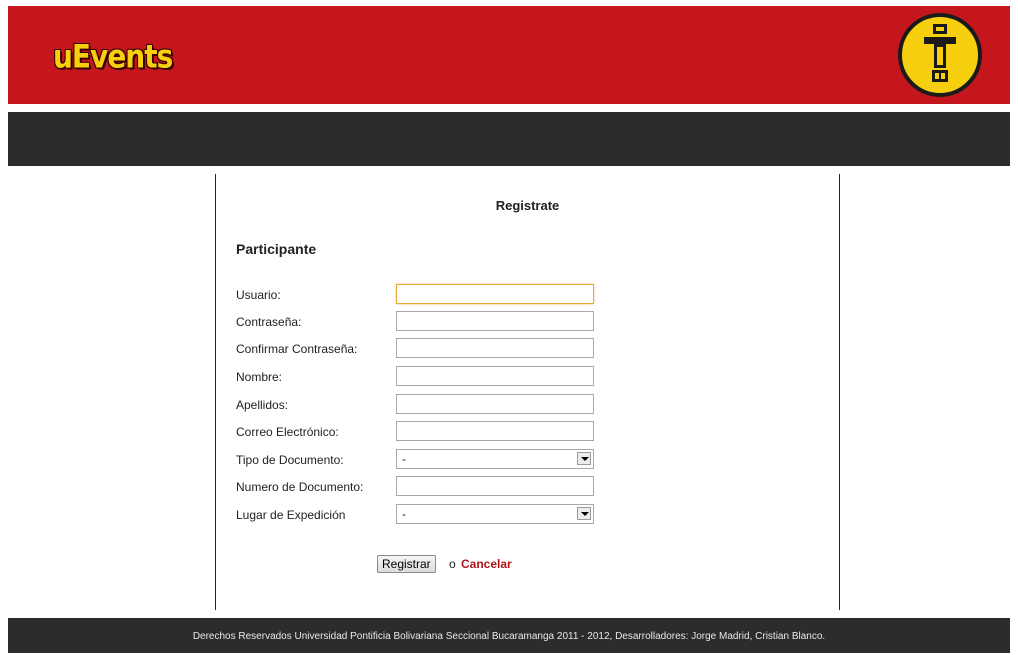 This screenshot has height=655, width=1018. What do you see at coordinates (113, 57) in the screenshot?
I see `app-logo: uEvents` at bounding box center [113, 57].